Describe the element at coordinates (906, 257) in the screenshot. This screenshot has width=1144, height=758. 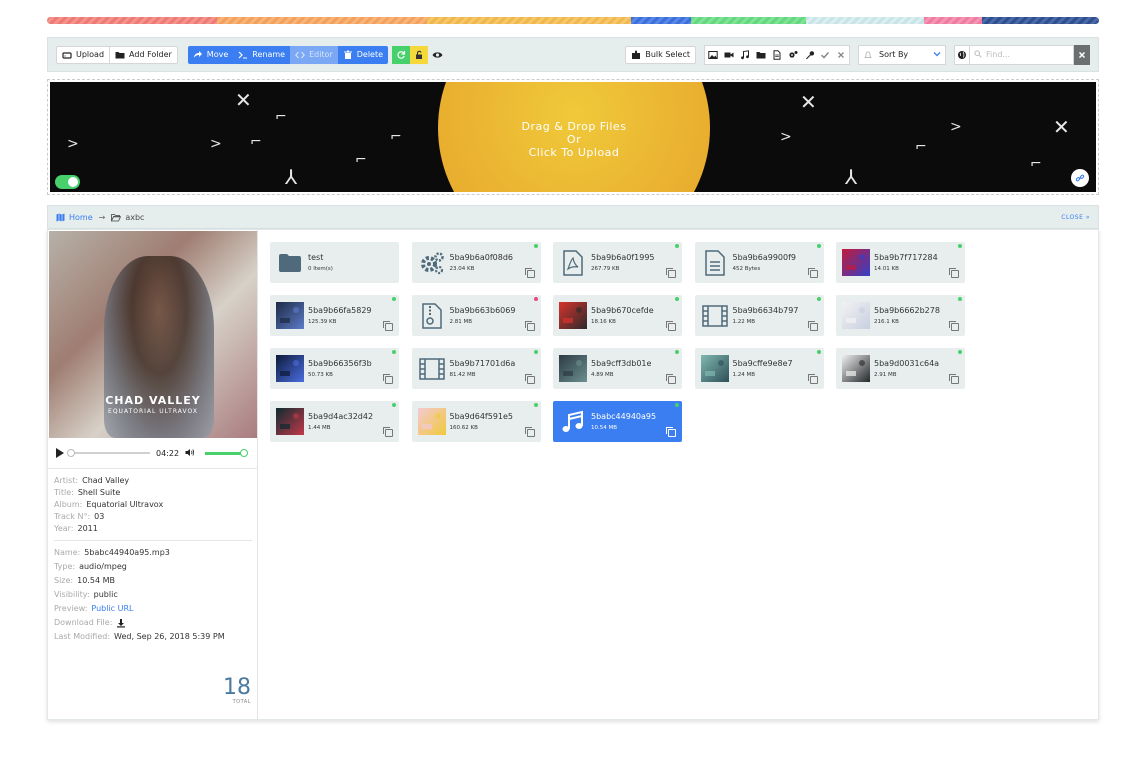
I see `file-name: 5ba9b7f717284` at that location.